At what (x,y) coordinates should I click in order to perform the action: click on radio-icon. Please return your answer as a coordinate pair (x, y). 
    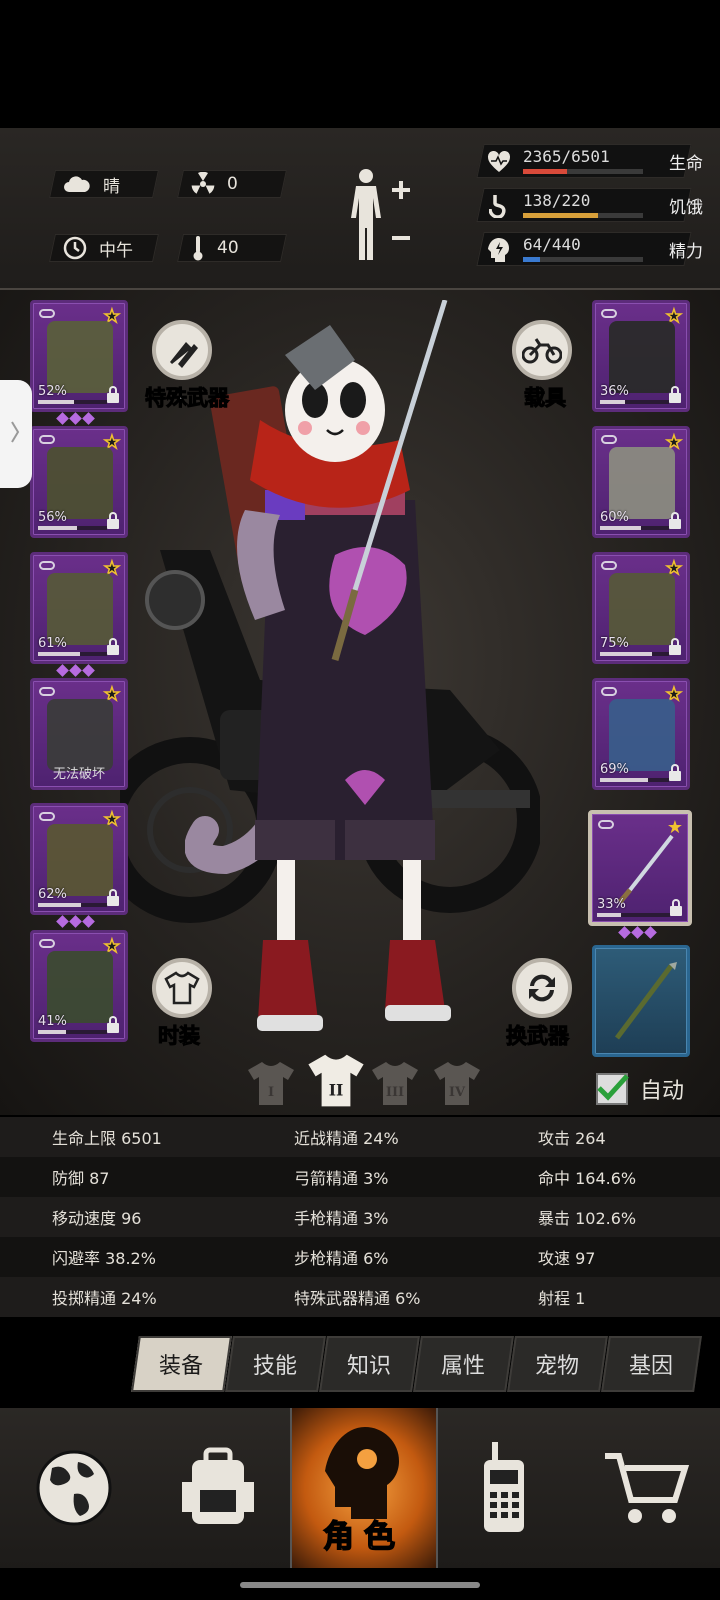
    Looking at the image, I should click on (504, 1487).